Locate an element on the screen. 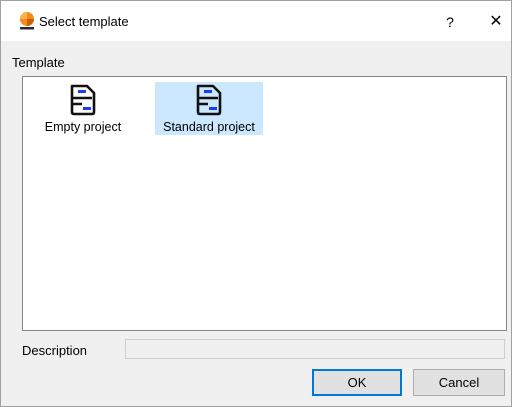 This screenshot has width=512, height=407. app-logo-icon is located at coordinates (27, 21).